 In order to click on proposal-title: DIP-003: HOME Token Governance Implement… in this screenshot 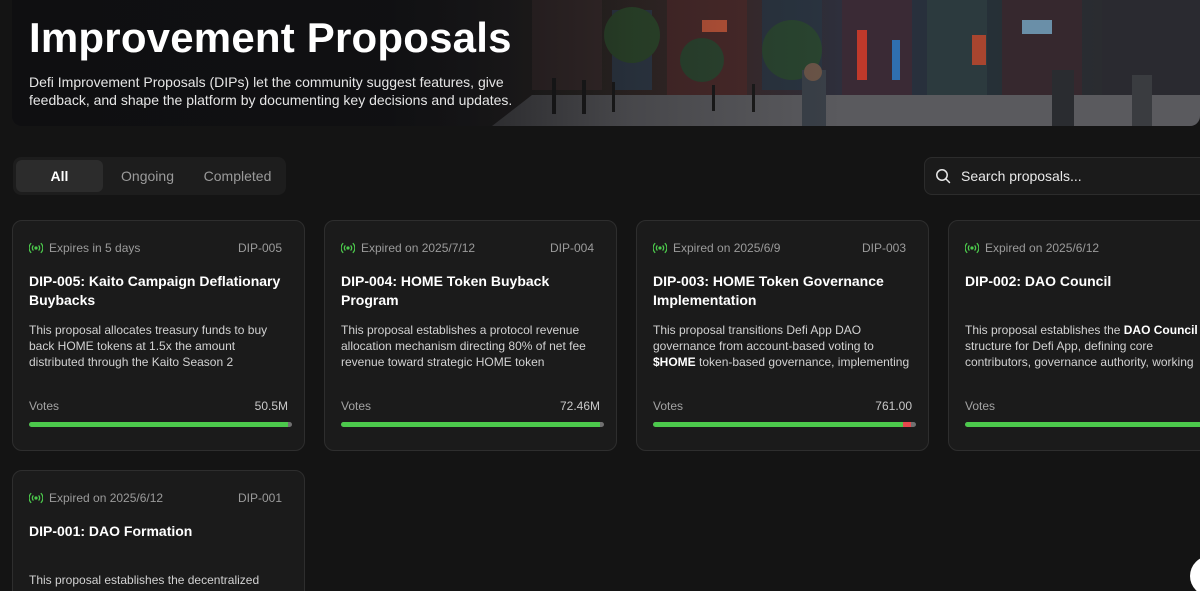, I will do `click(782, 291)`.